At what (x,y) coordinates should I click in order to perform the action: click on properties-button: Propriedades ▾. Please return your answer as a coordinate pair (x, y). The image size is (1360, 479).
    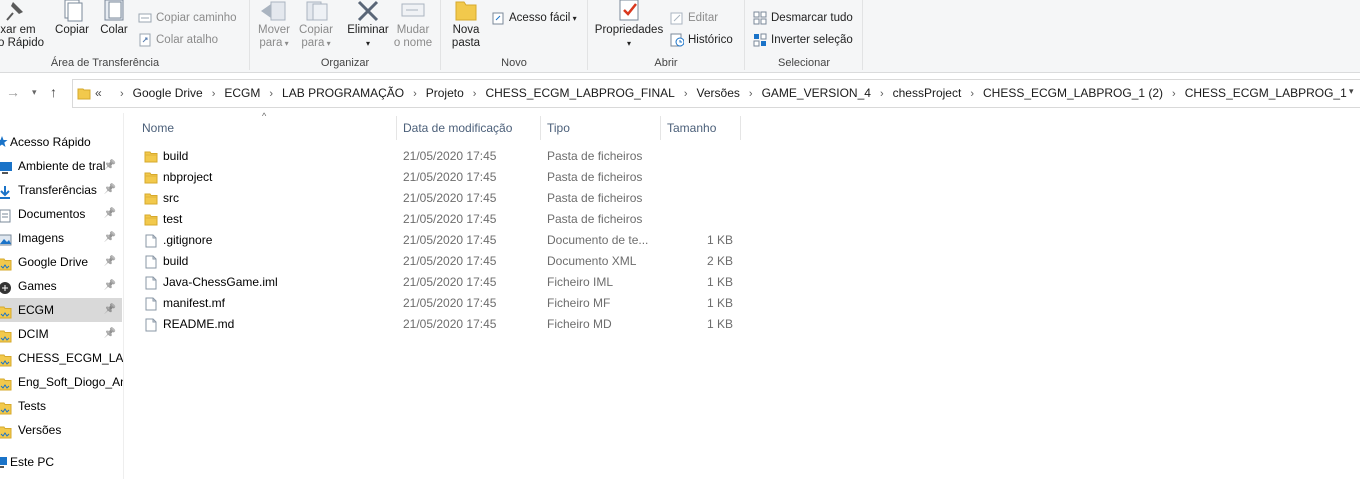
    Looking at the image, I should click on (629, 25).